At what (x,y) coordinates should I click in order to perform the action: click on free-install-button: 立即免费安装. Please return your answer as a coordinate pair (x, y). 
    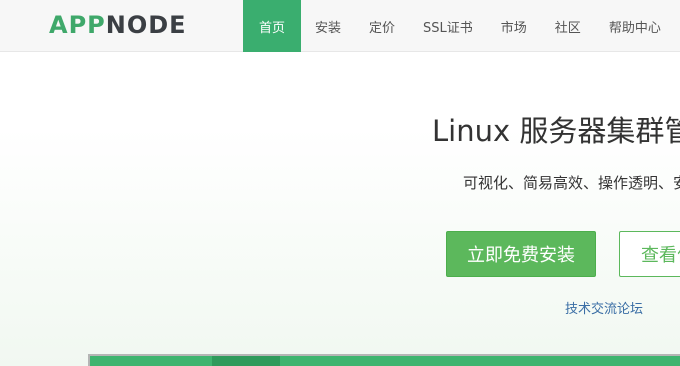
    Looking at the image, I should click on (521, 254).